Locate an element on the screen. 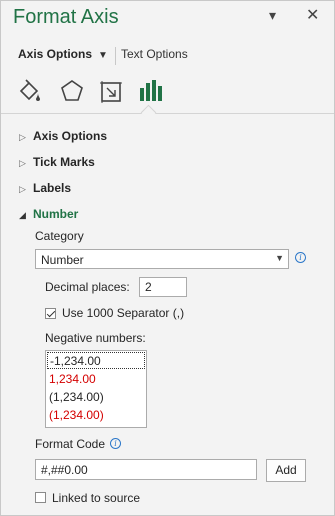 Image resolution: width=335 pixels, height=516 pixels. tab-axis-options-label: Axis Options is located at coordinates (55, 54).